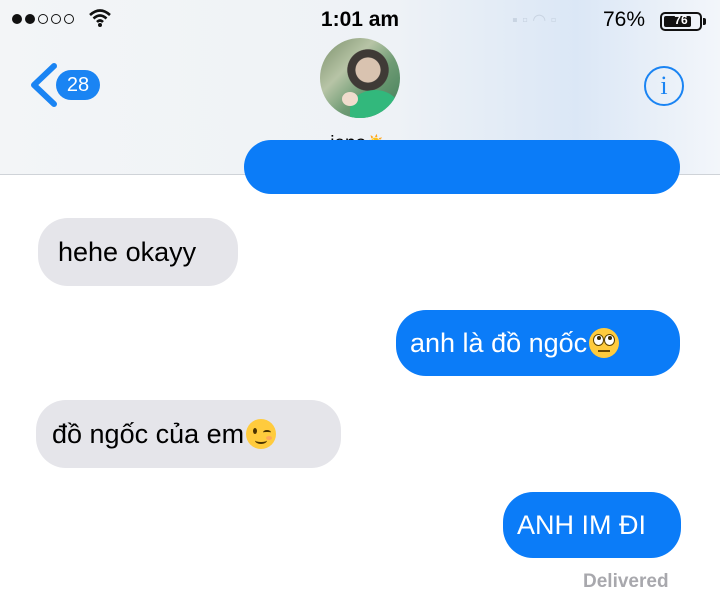 The width and height of the screenshot is (720, 616). I want to click on message-bubble-outgoing: anh là đồ ngốc, so click(538, 343).